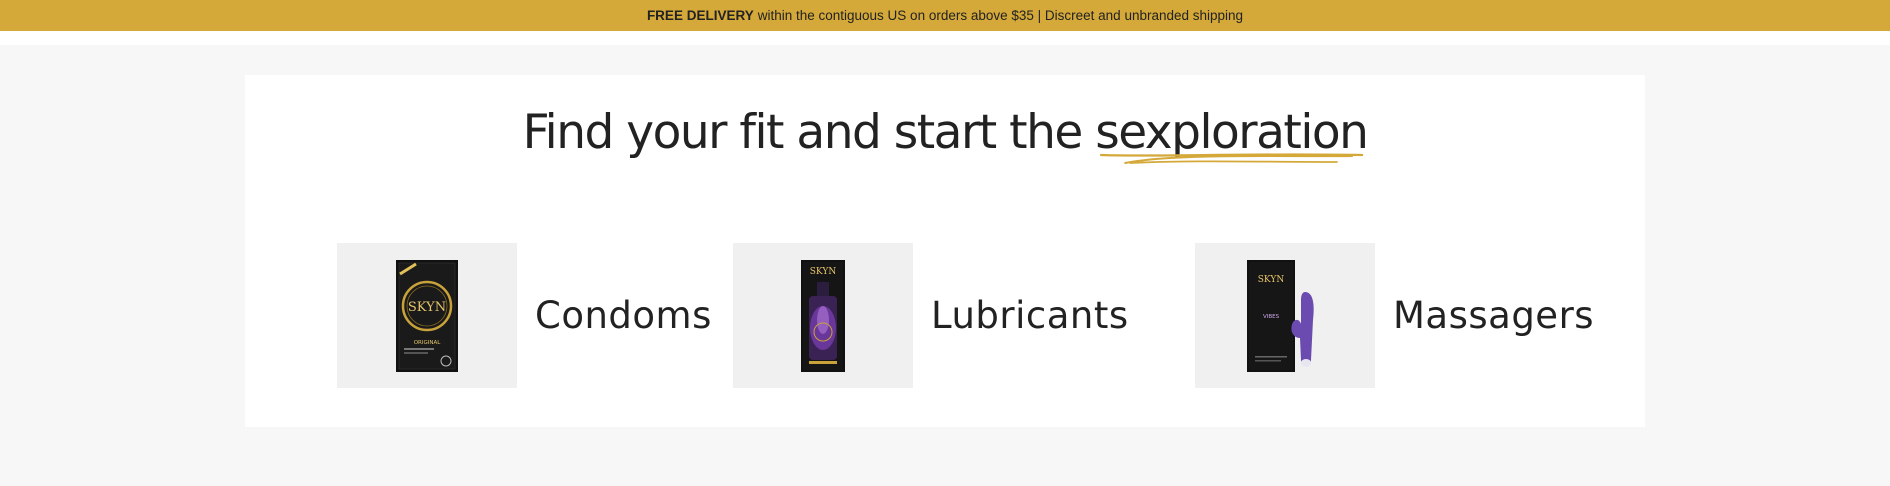  I want to click on lubricant-box-image-icon: SKYN, so click(823, 315).